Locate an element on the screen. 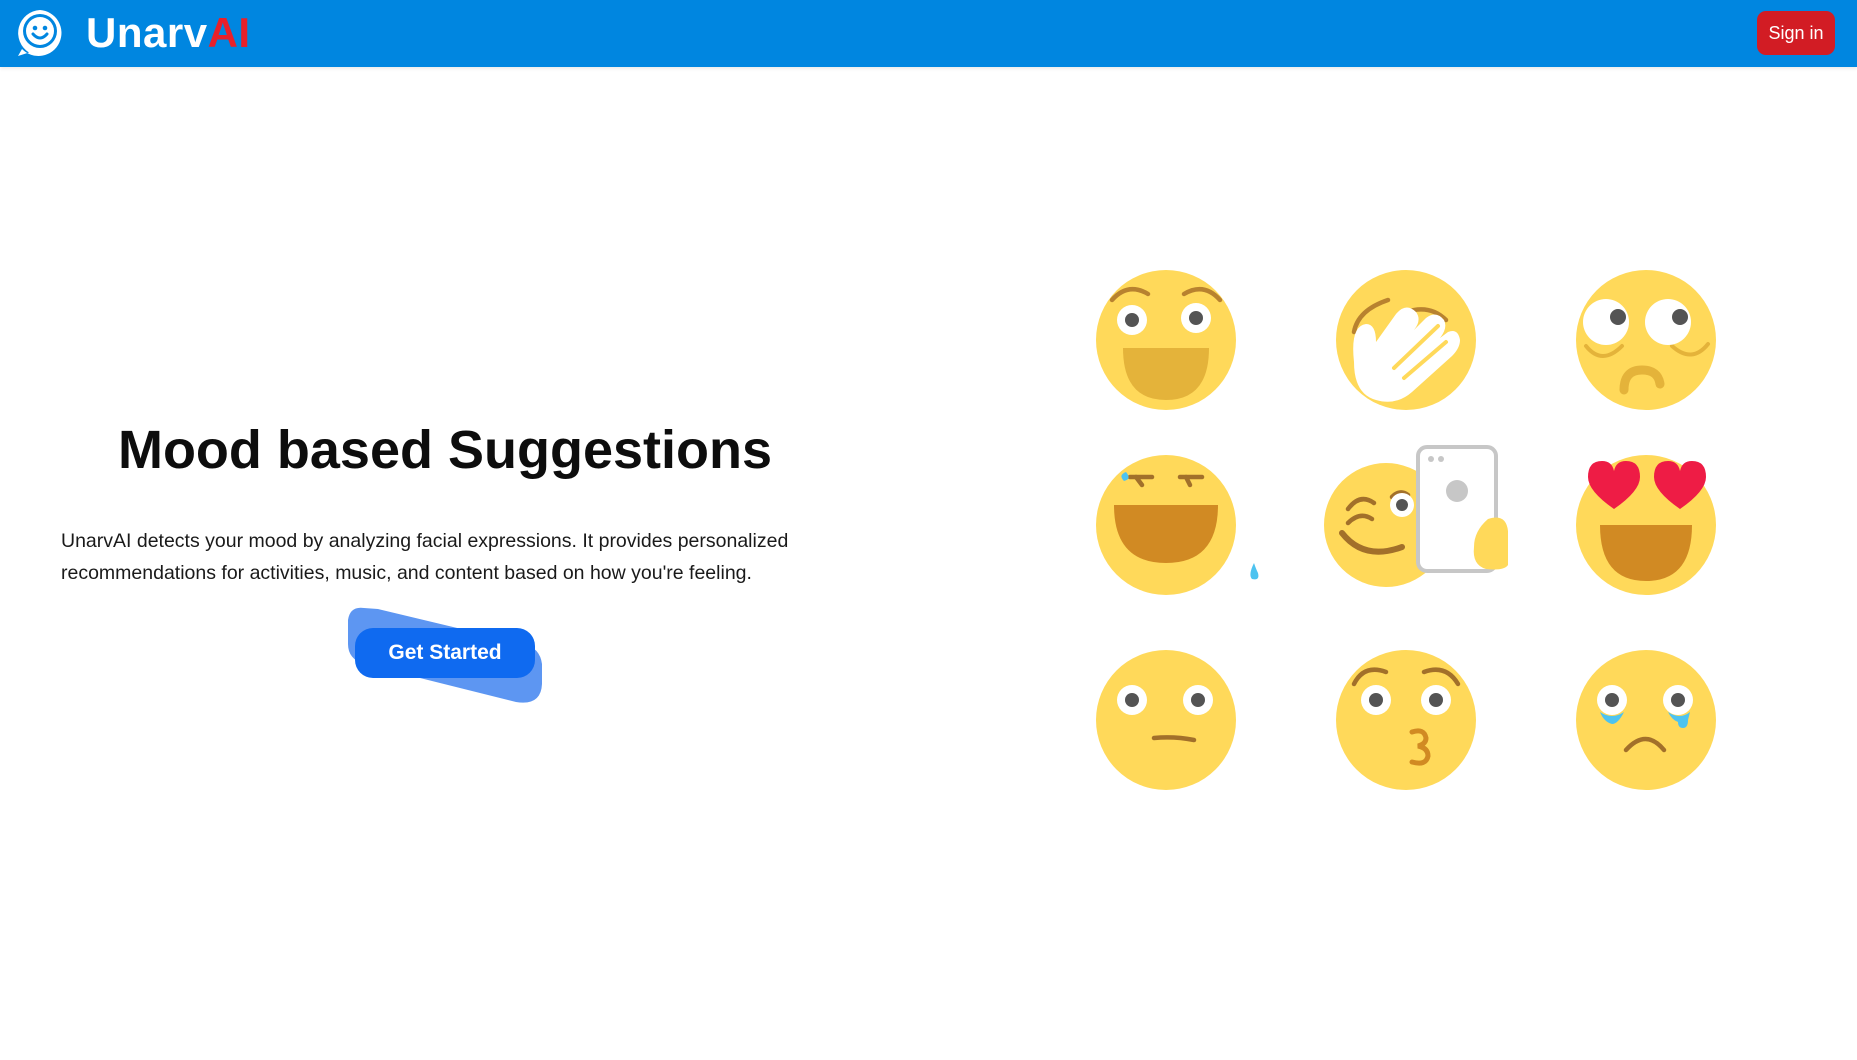 The width and height of the screenshot is (1857, 1060). brand-name: UnarvAI is located at coordinates (168, 33).